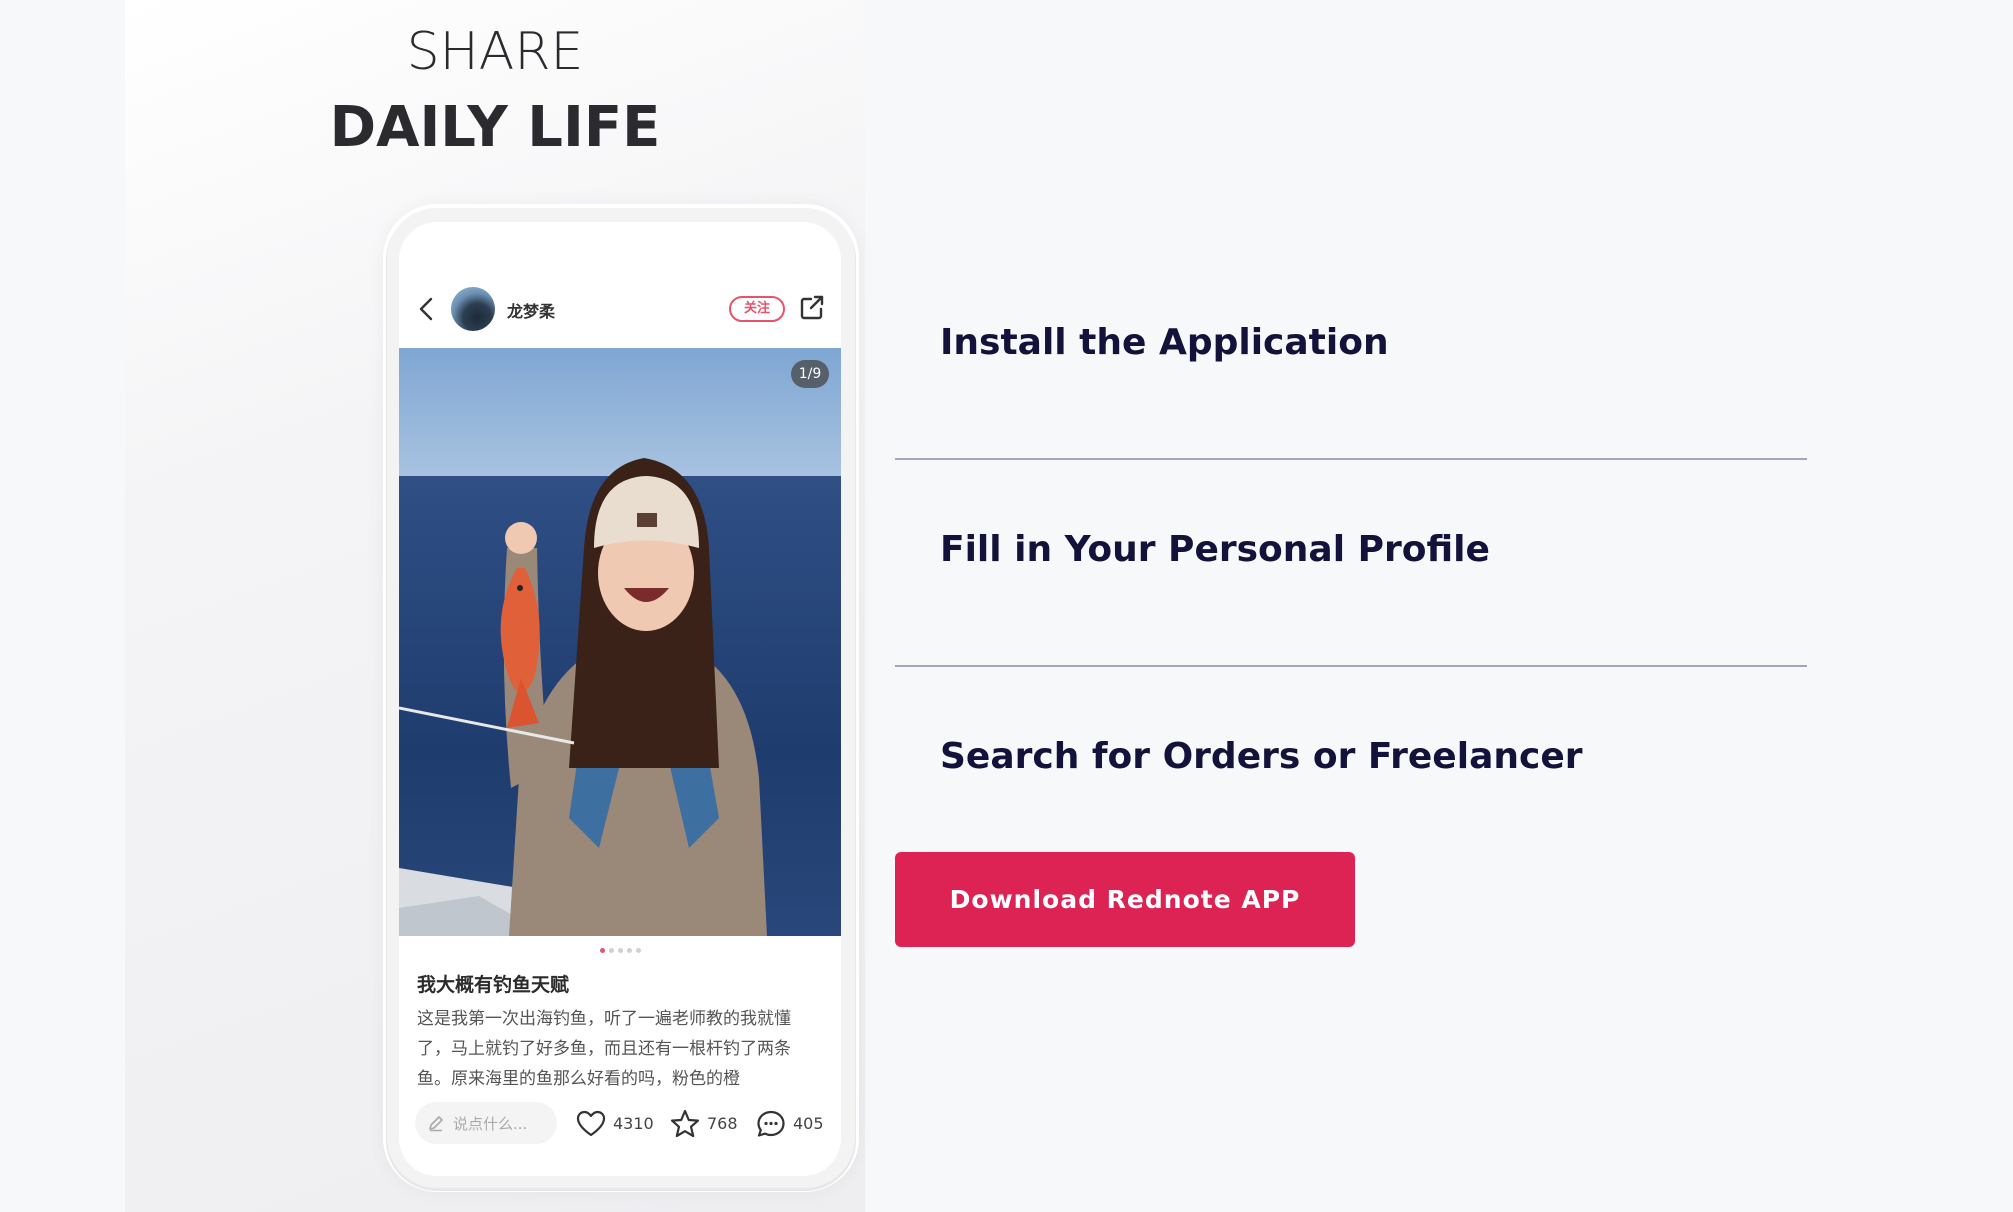 The width and height of the screenshot is (2013, 1212). I want to click on step-search-orders: Search for Orders or Freelancer, so click(1261, 756).